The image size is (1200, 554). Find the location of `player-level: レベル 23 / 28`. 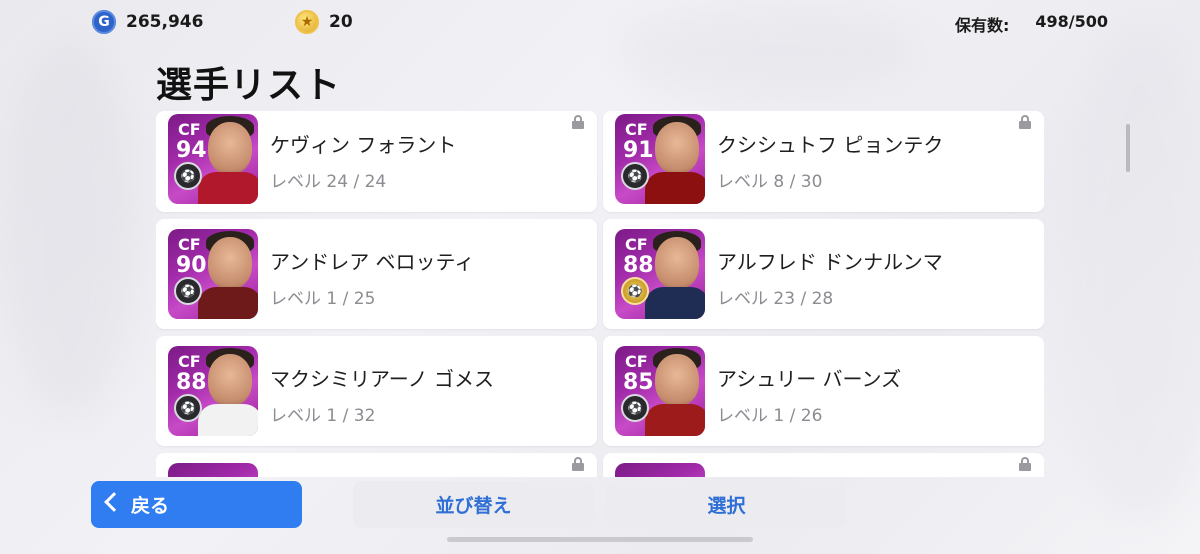

player-level: レベル 23 / 28 is located at coordinates (775, 299).